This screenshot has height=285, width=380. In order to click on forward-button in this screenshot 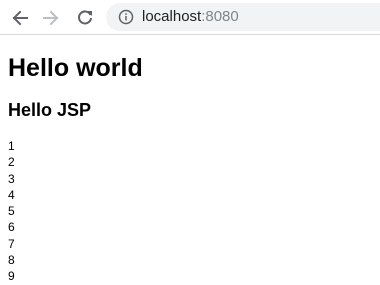, I will do `click(51, 18)`.